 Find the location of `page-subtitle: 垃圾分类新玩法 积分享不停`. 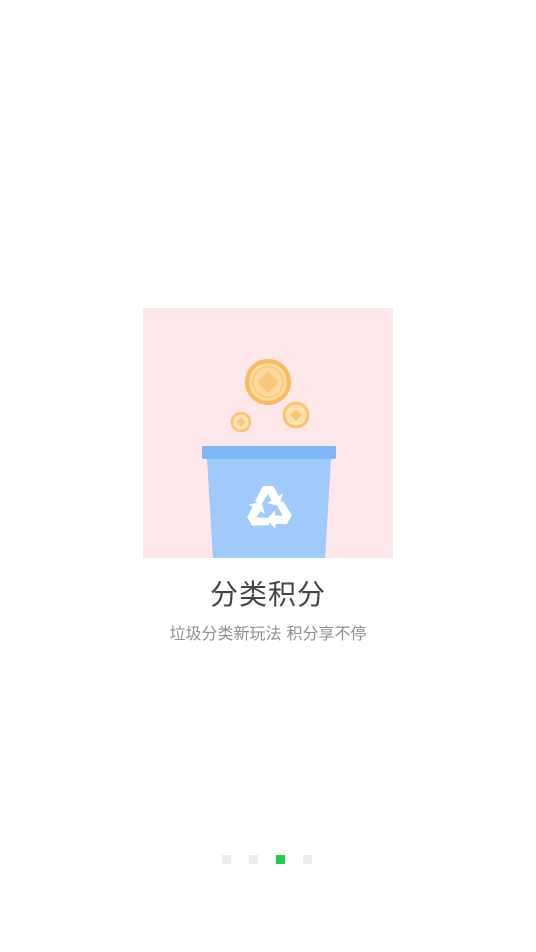

page-subtitle: 垃圾分类新玩法 积分享不停 is located at coordinates (268, 633).